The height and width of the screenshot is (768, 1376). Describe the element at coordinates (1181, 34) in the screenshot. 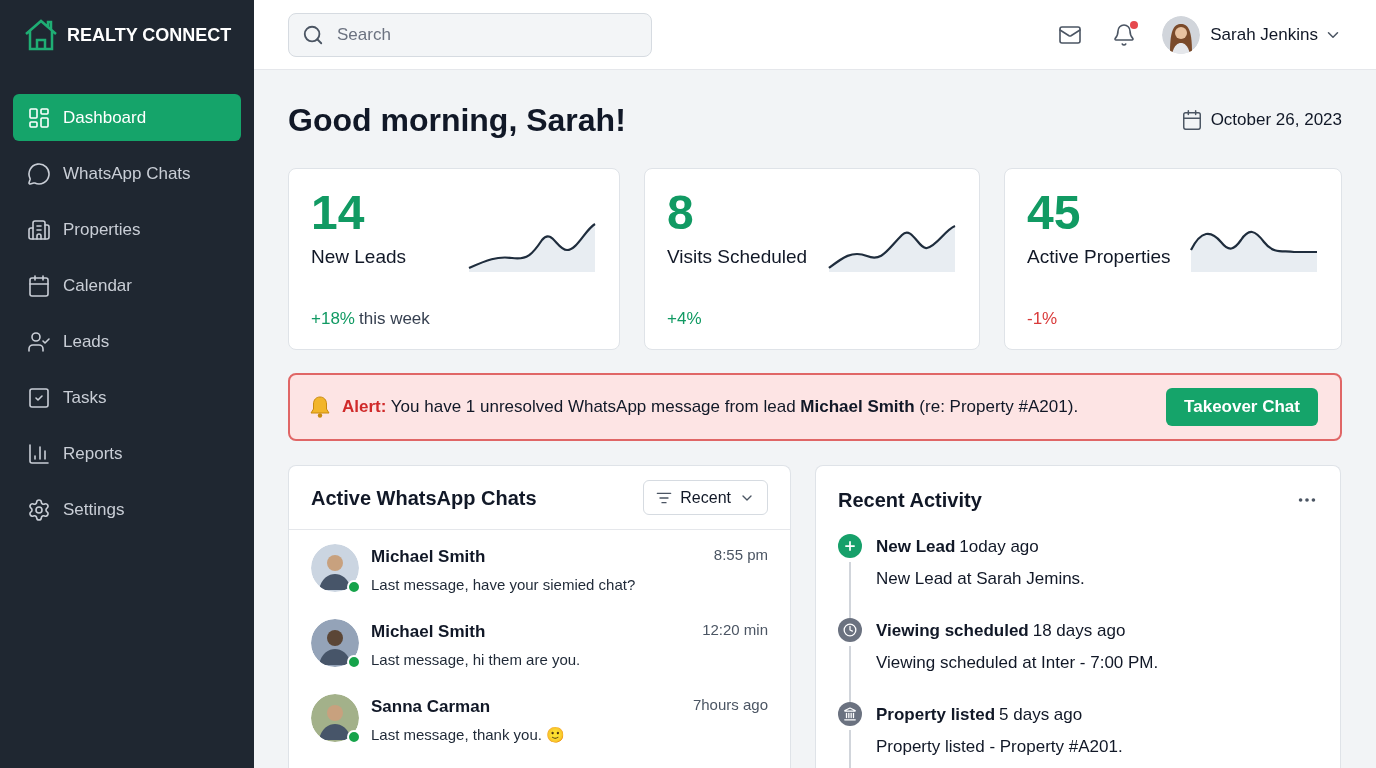

I see `user-avatar` at that location.